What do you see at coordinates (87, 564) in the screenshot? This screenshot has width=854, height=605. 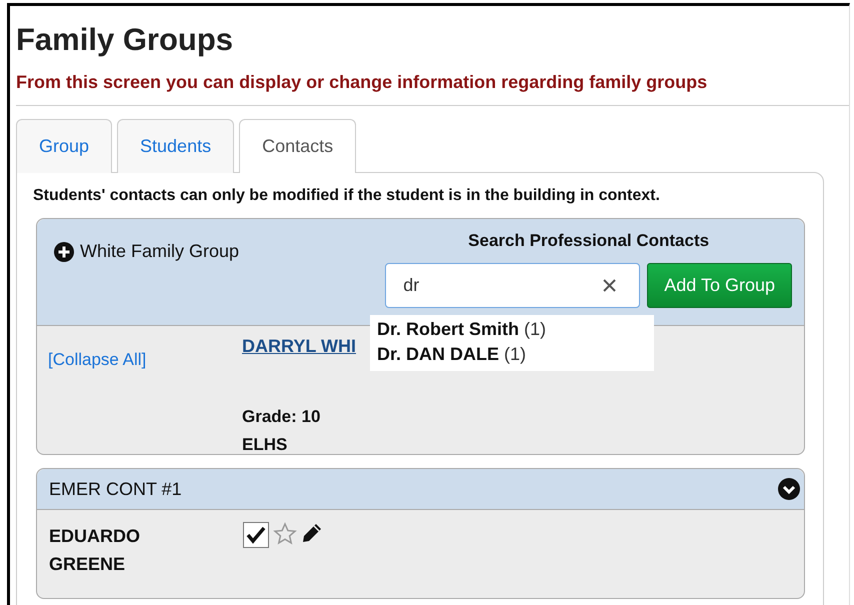 I see `contact-name: GREENE` at bounding box center [87, 564].